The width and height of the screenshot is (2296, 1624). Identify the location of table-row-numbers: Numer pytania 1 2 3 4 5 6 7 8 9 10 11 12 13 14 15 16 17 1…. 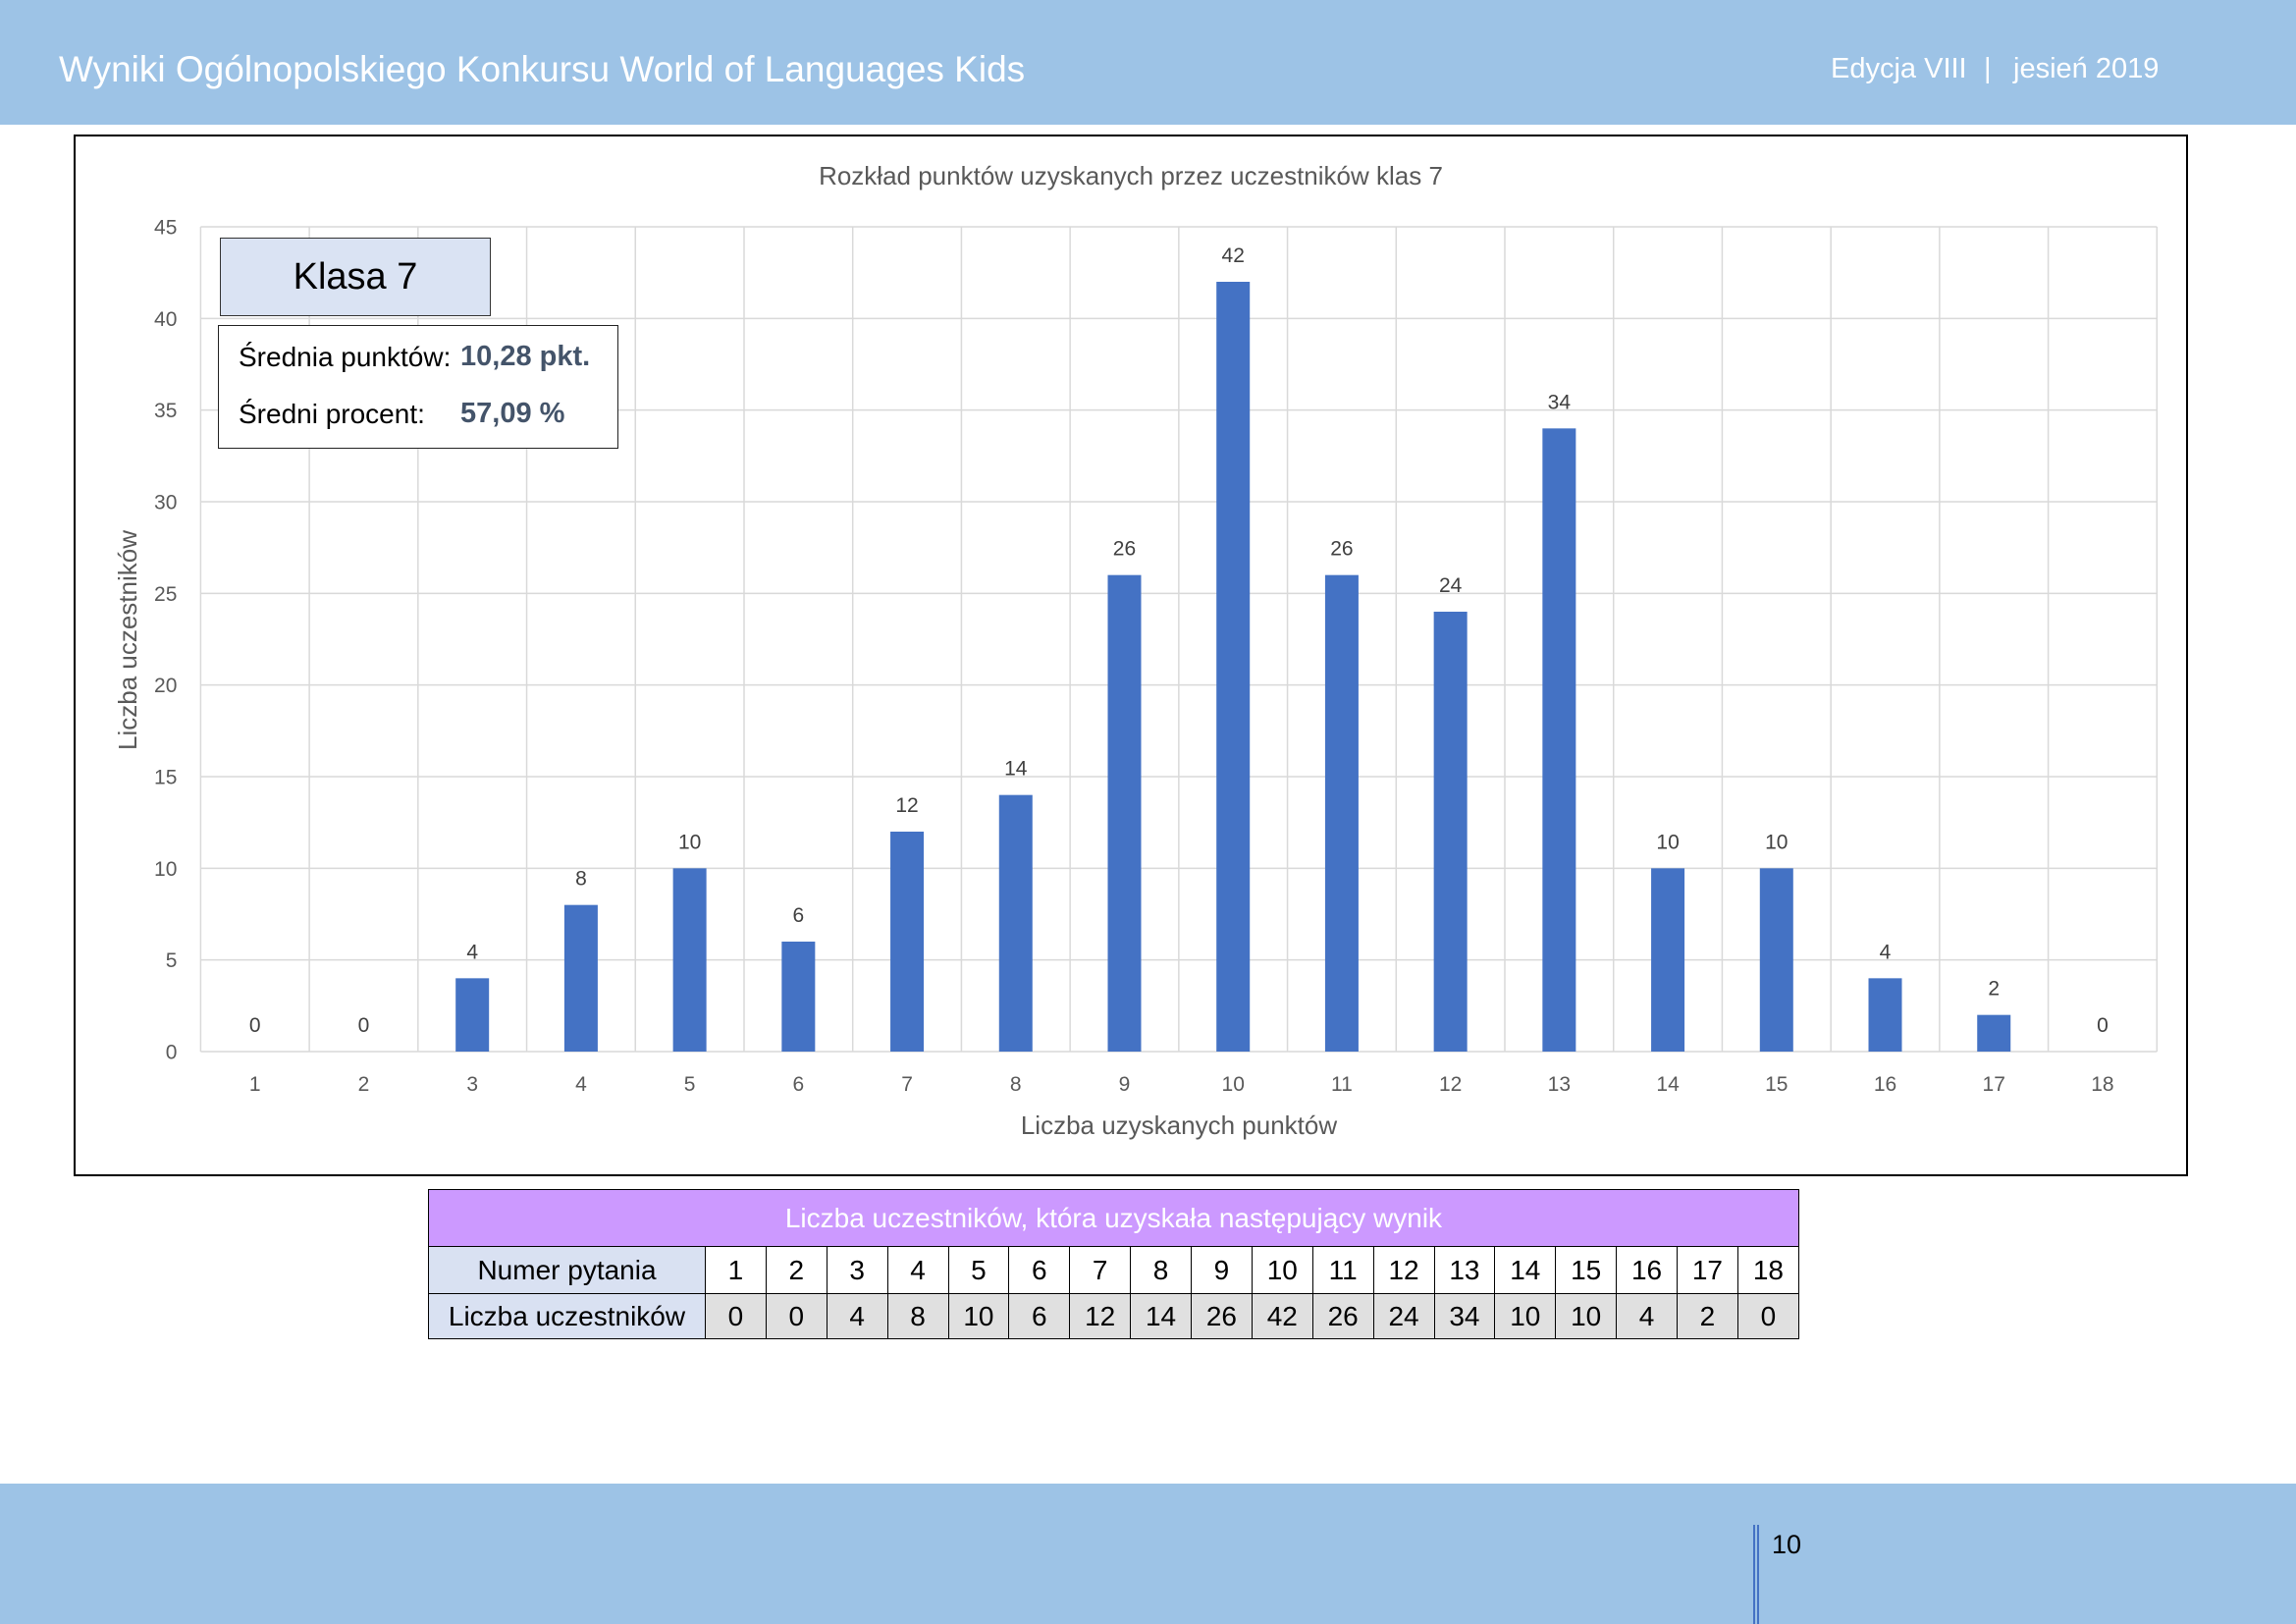
(1113, 1270).